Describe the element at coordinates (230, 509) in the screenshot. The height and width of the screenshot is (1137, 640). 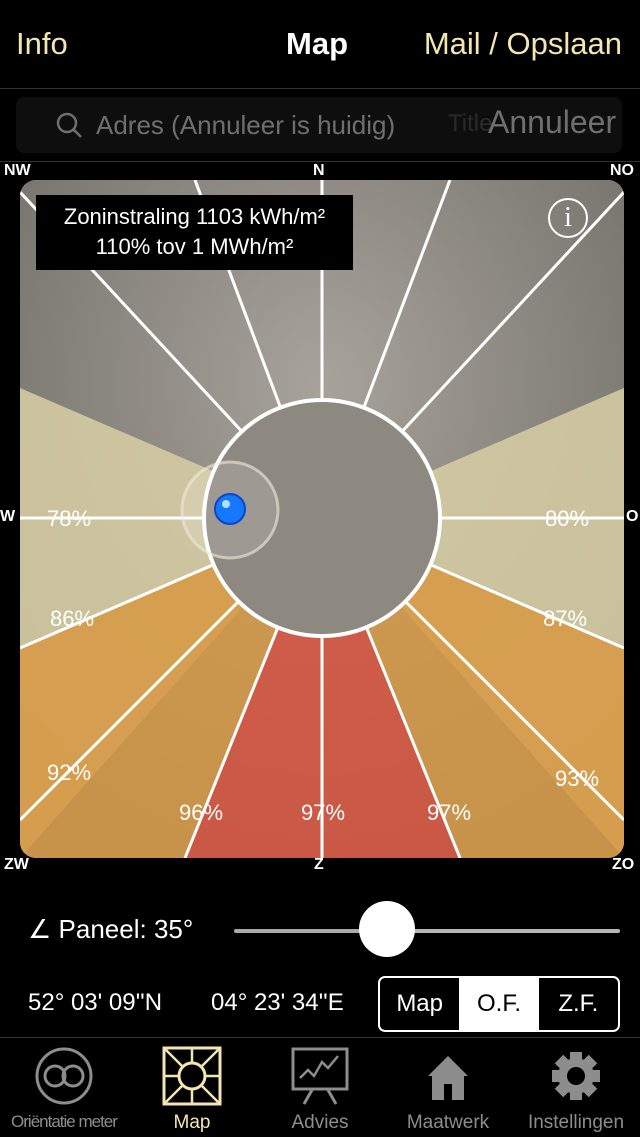
I see `location-pin` at that location.